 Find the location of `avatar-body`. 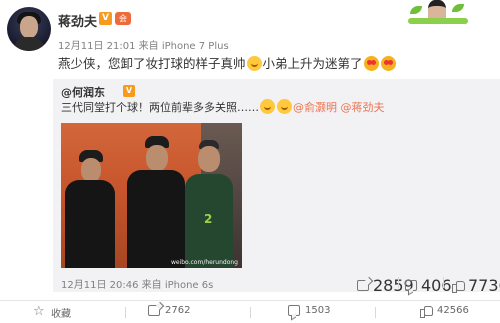

avatar-body is located at coordinates (29, 44).